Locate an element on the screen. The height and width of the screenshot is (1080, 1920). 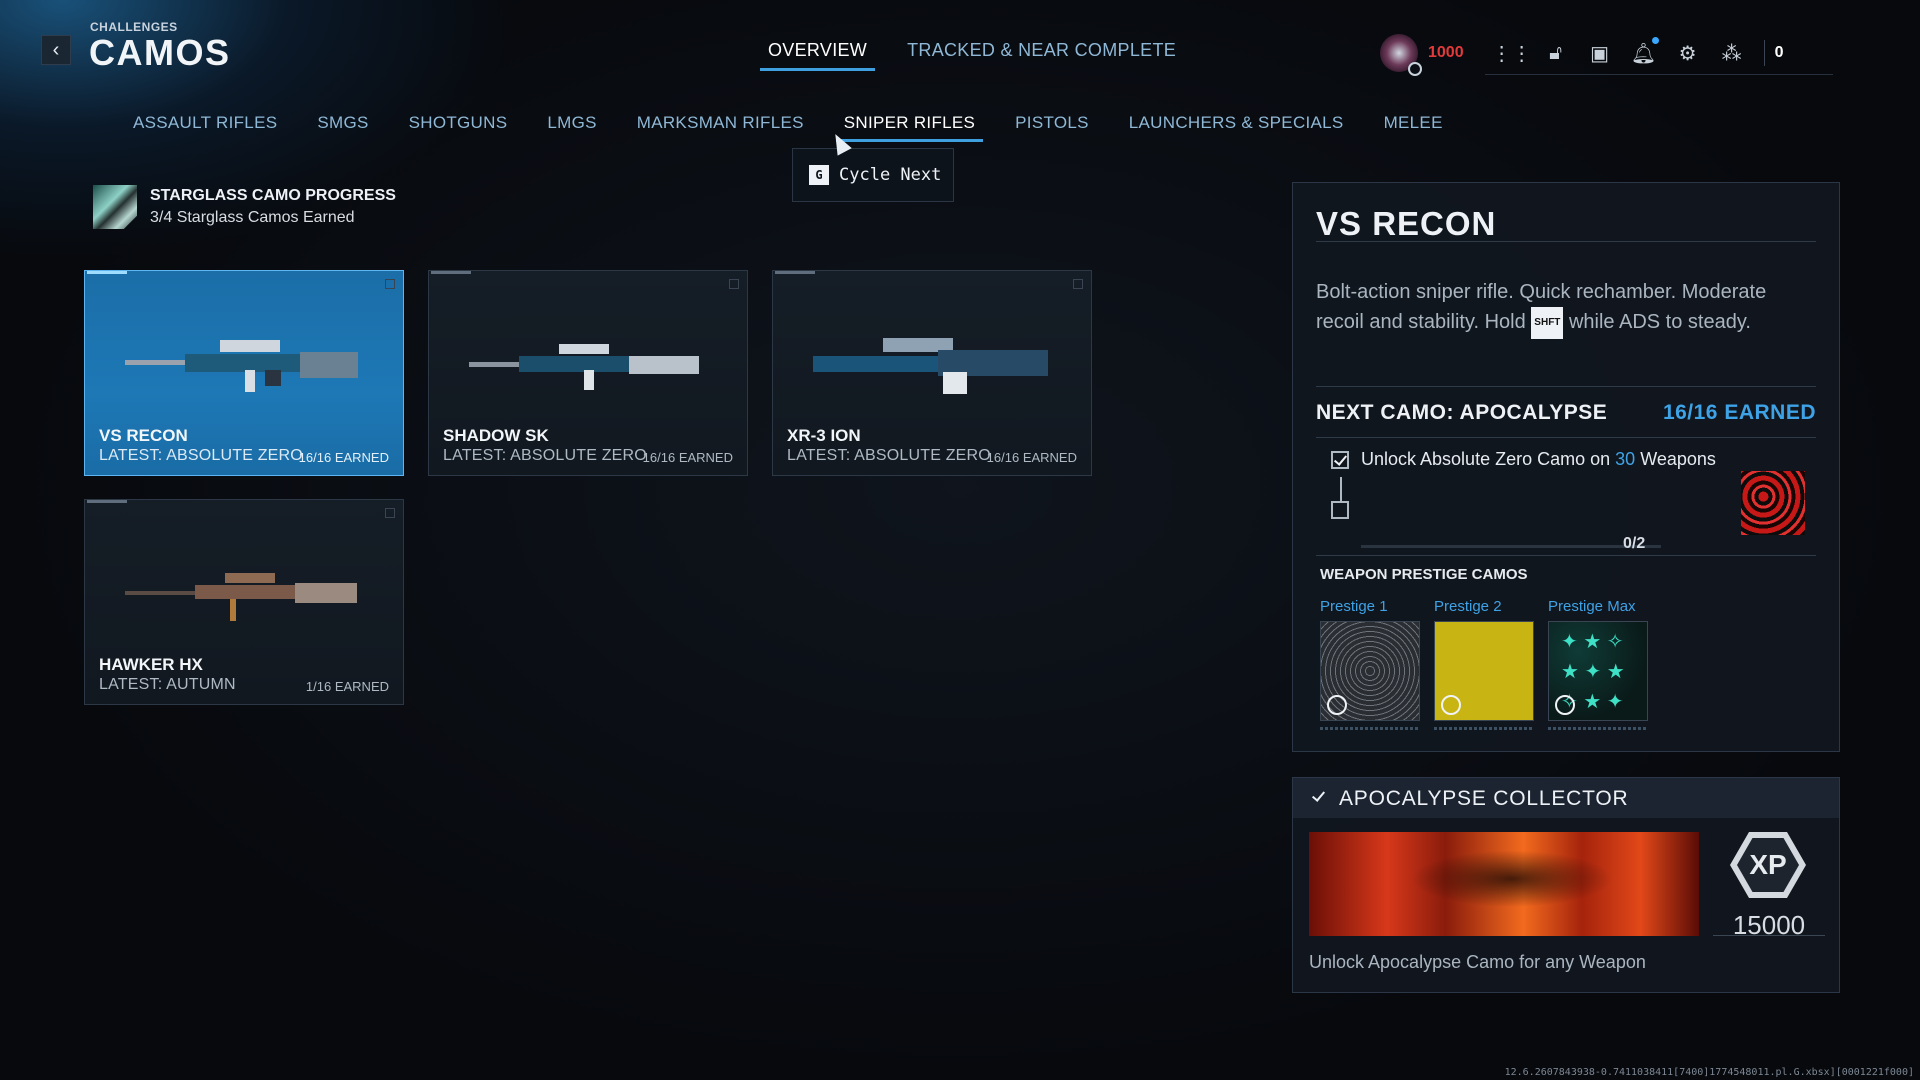
hud-underline is located at coordinates (1659, 74).